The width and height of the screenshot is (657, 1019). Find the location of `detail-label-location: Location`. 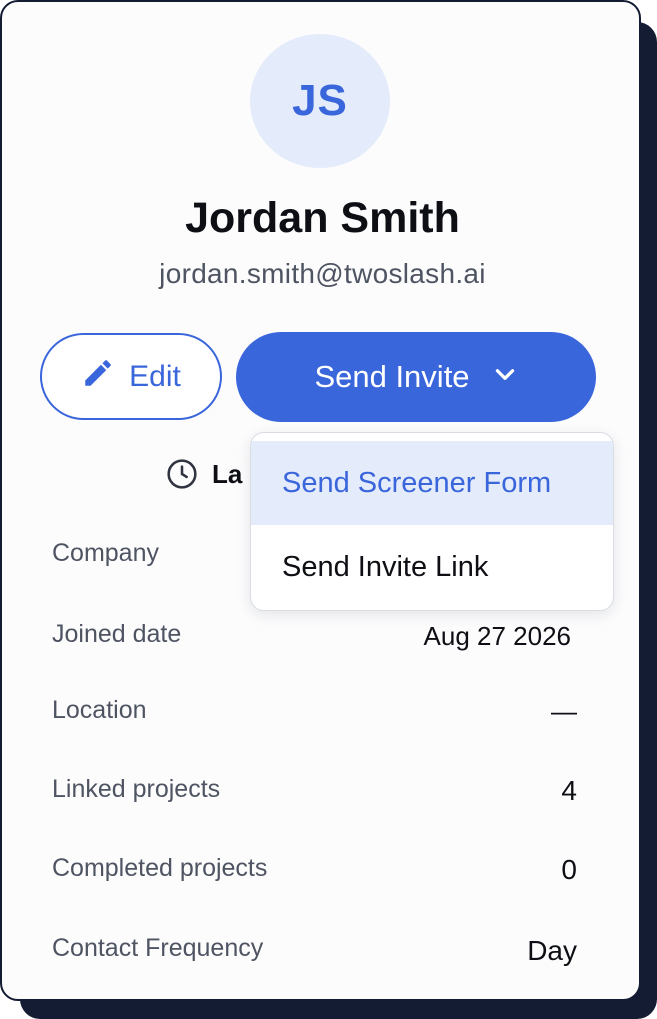

detail-label-location: Location is located at coordinates (99, 710).